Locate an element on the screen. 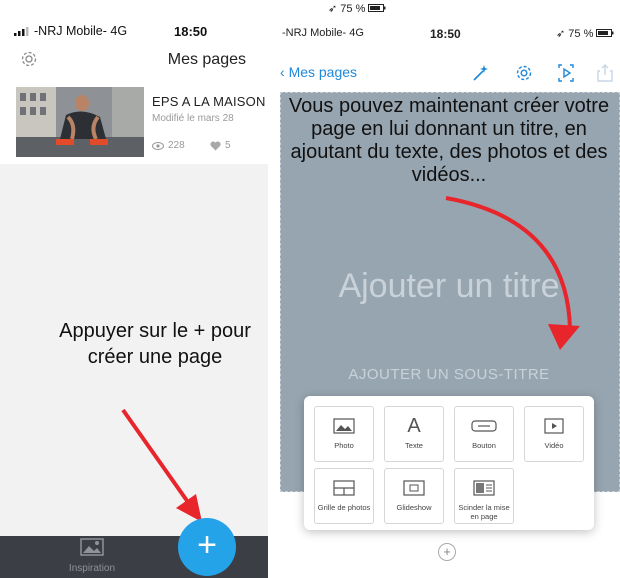 The image size is (620, 578). block-option-photo: Photo is located at coordinates (344, 434).